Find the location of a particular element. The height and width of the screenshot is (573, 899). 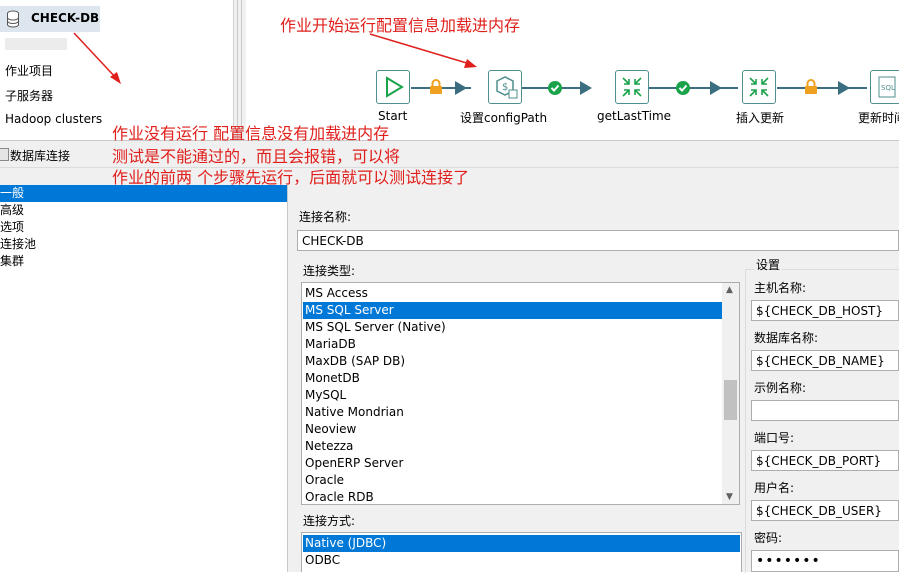

host-input: ${CHECK_DB_HOST} is located at coordinates (825, 310).